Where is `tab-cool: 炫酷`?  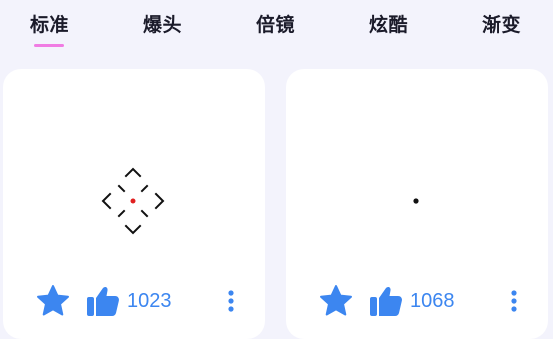
tab-cool: 炫酷 is located at coordinates (388, 23).